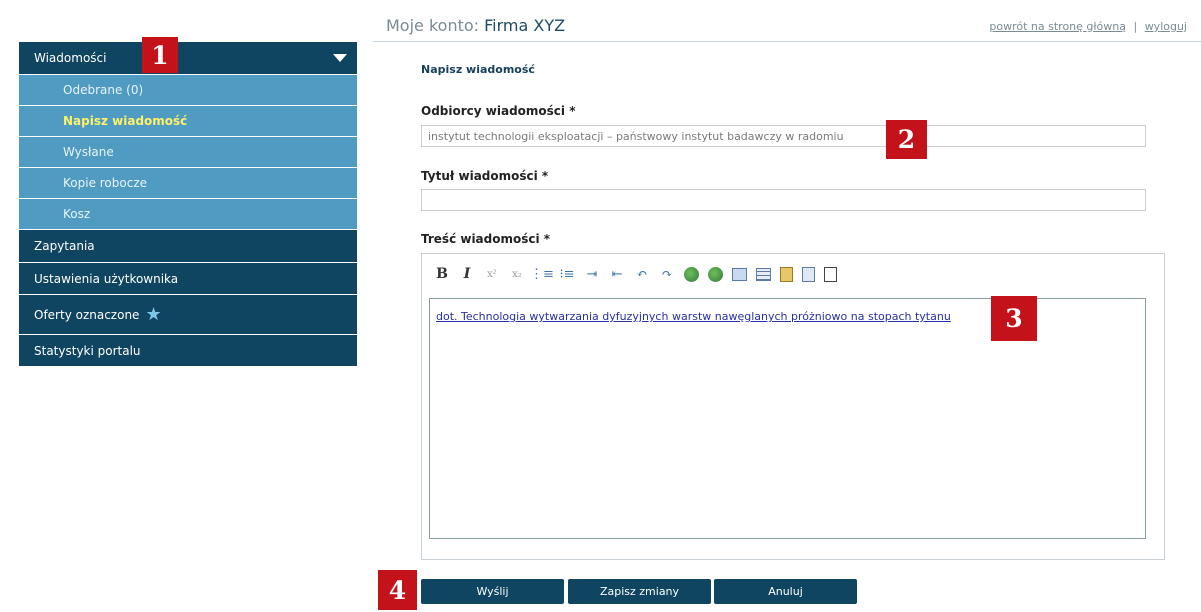  Describe the element at coordinates (667, 274) in the screenshot. I see `redo-icon: ↷` at that location.